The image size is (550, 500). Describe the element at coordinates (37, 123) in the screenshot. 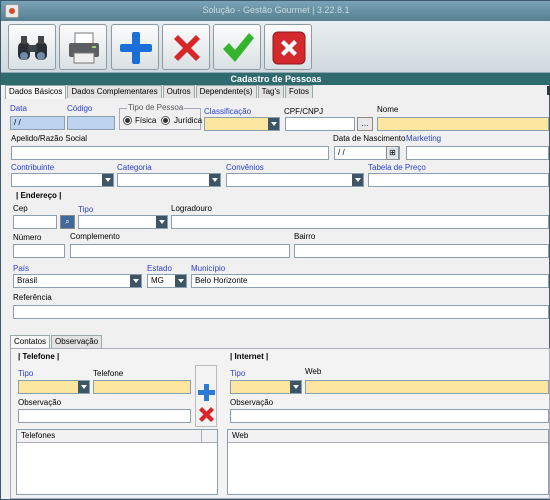

I see `data-field: / /` at that location.